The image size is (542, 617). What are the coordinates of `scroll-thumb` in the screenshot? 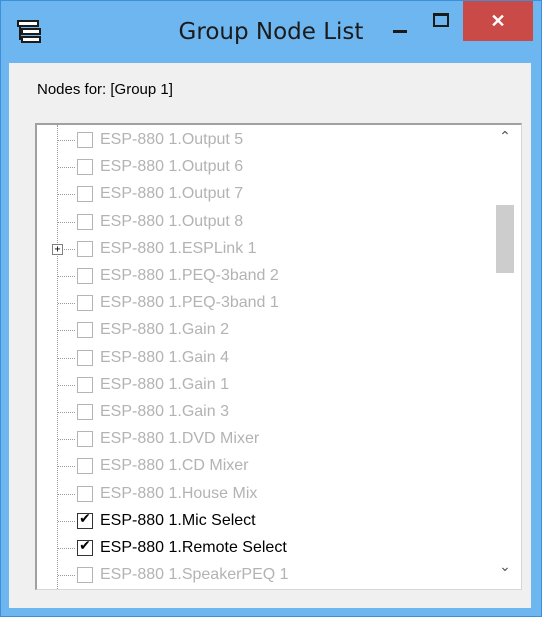 It's located at (505, 239).